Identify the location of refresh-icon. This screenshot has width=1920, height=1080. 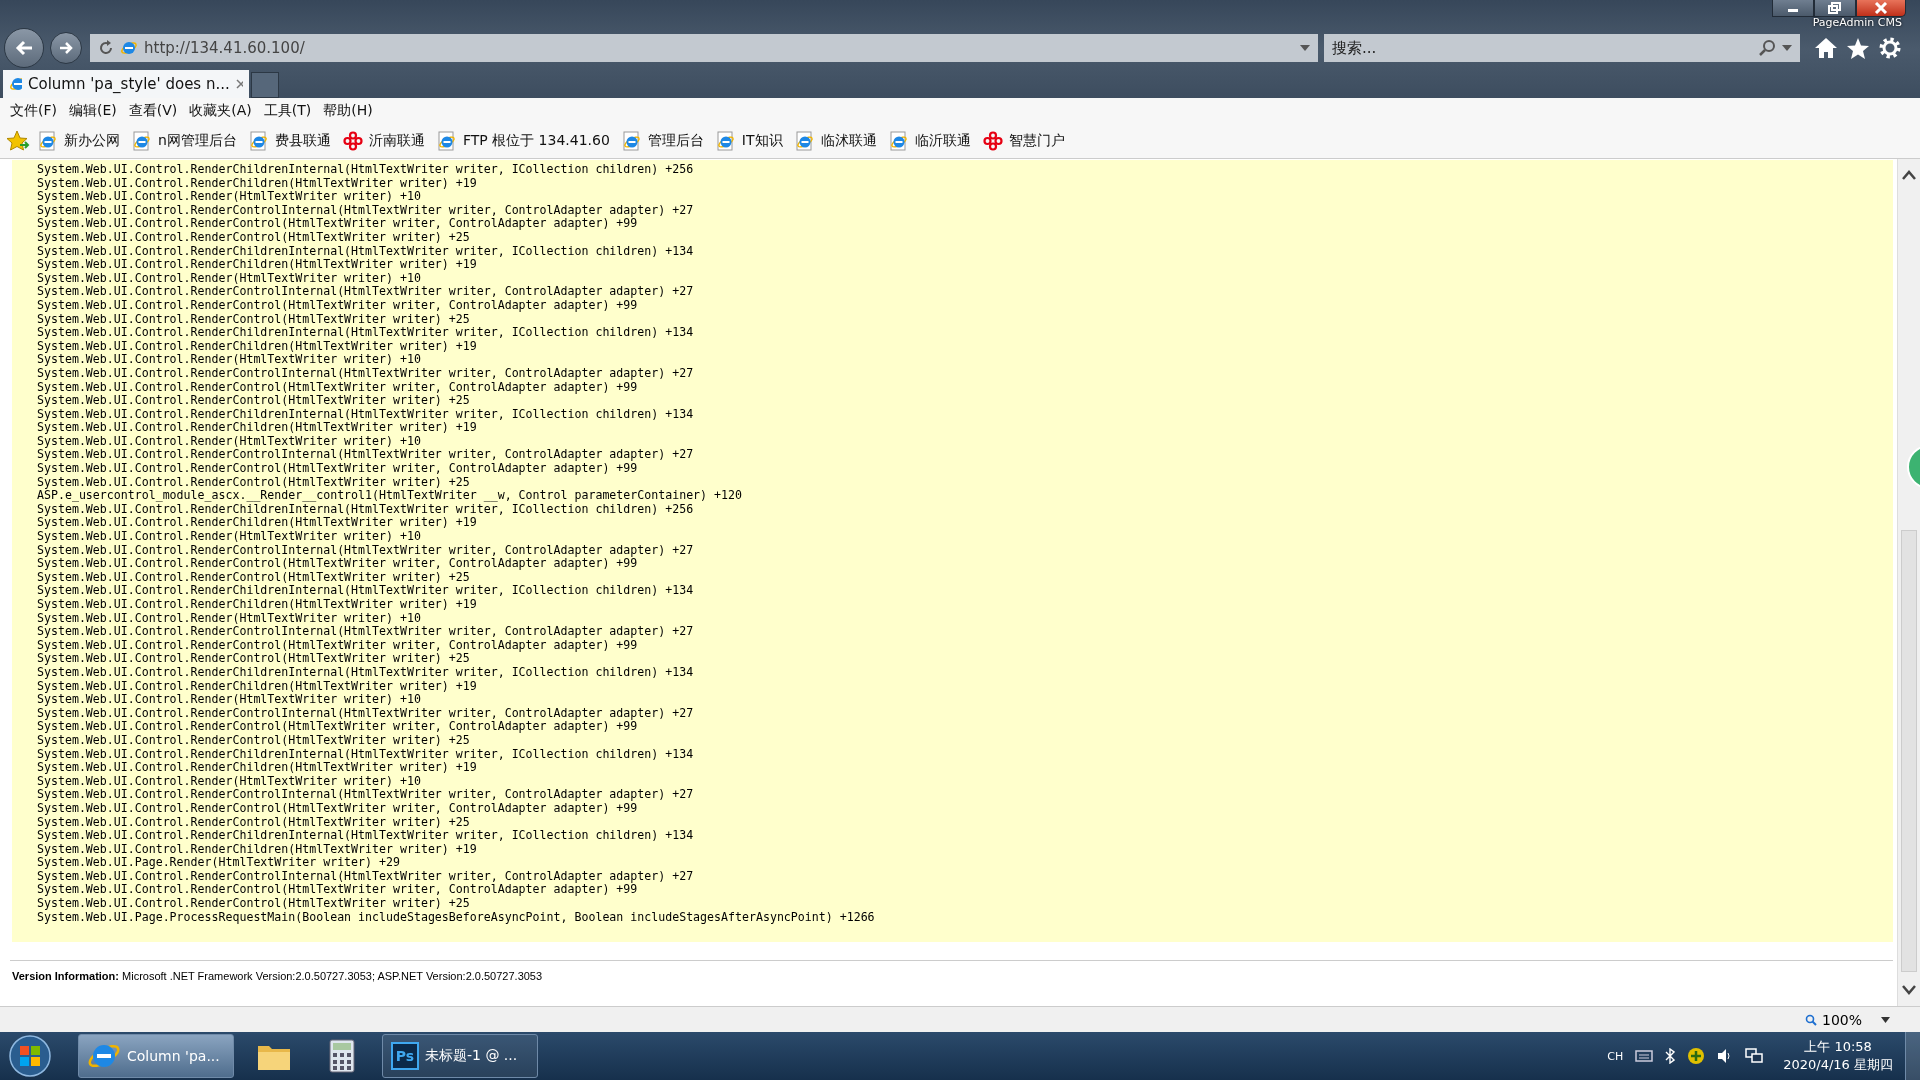
(106, 48).